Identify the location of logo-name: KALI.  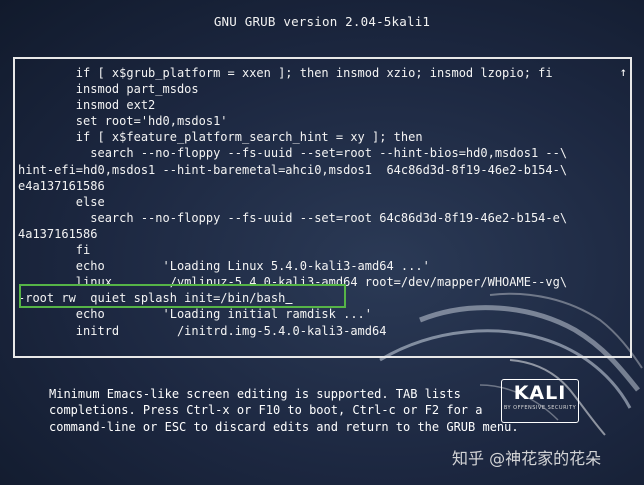
(540, 393).